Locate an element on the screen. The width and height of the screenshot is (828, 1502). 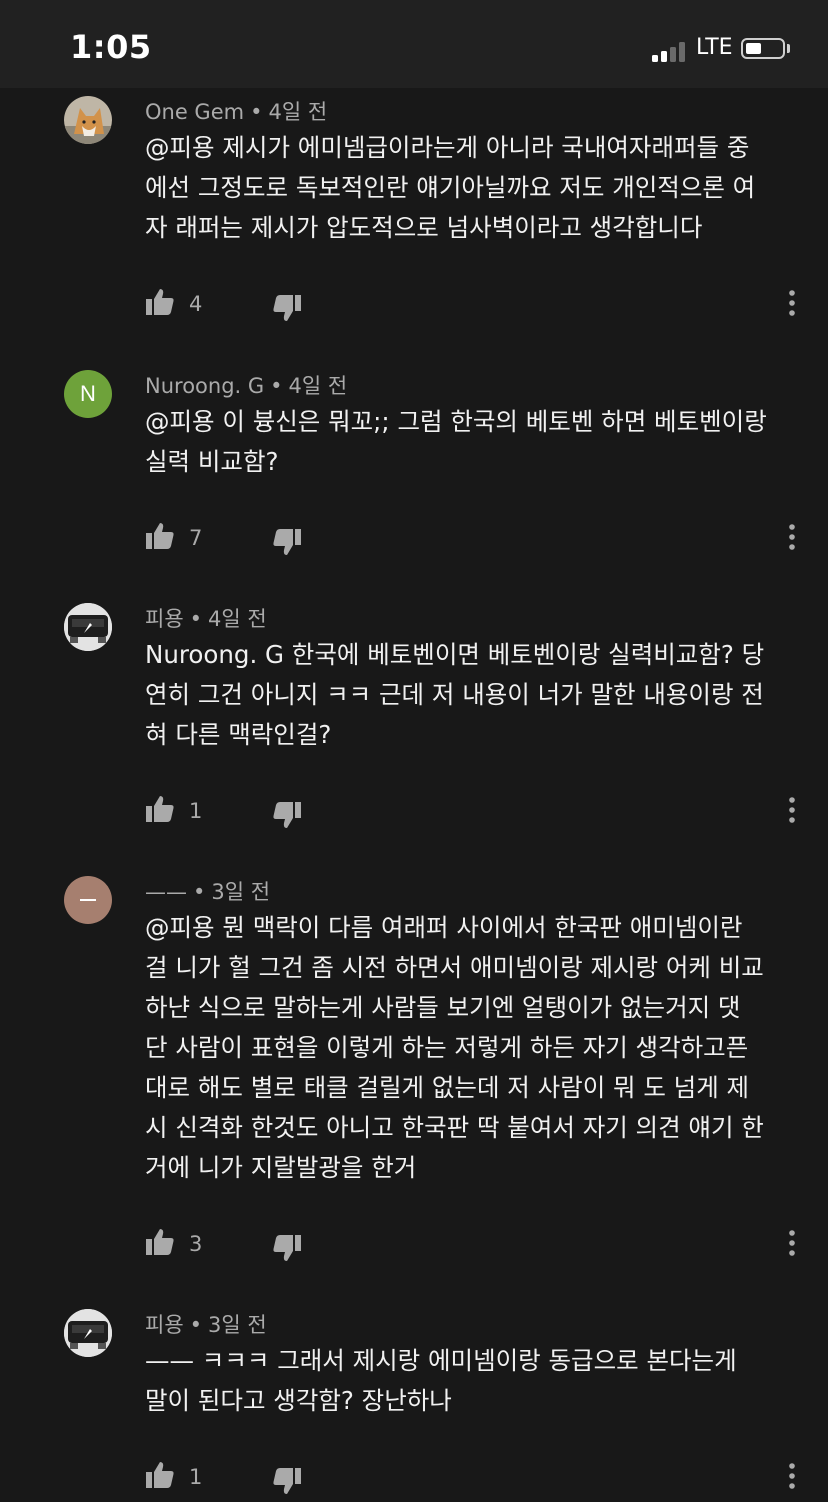
comment-meta: 피용 • 4일 전 is located at coordinates (206, 619).